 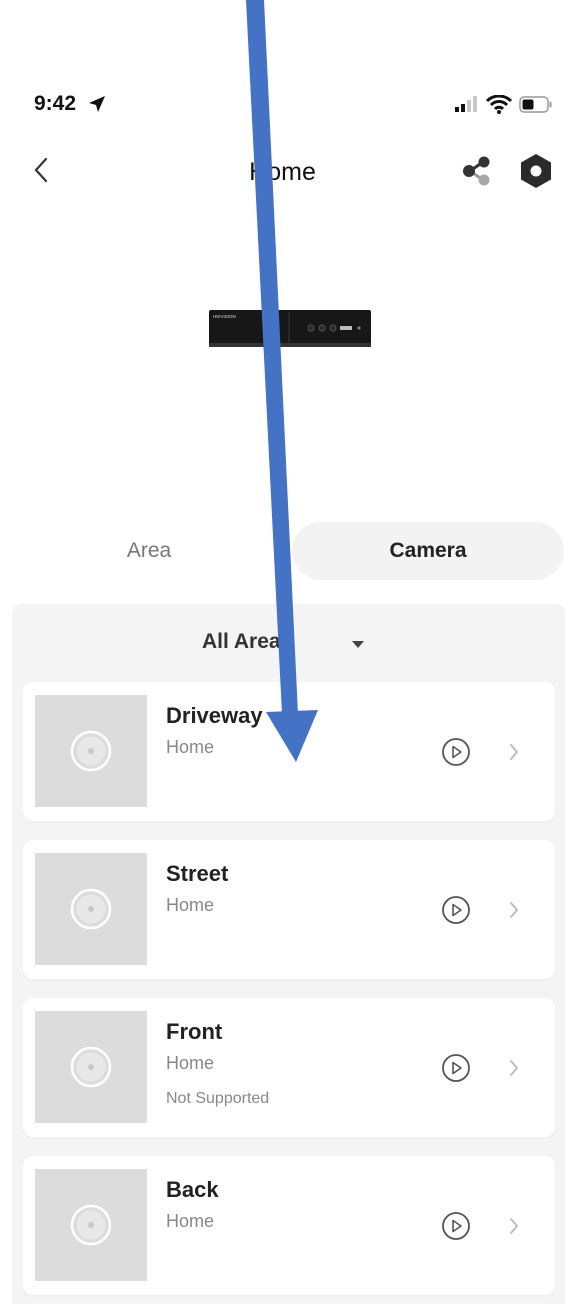 I want to click on location-arrow-icon, so click(x=97, y=104).